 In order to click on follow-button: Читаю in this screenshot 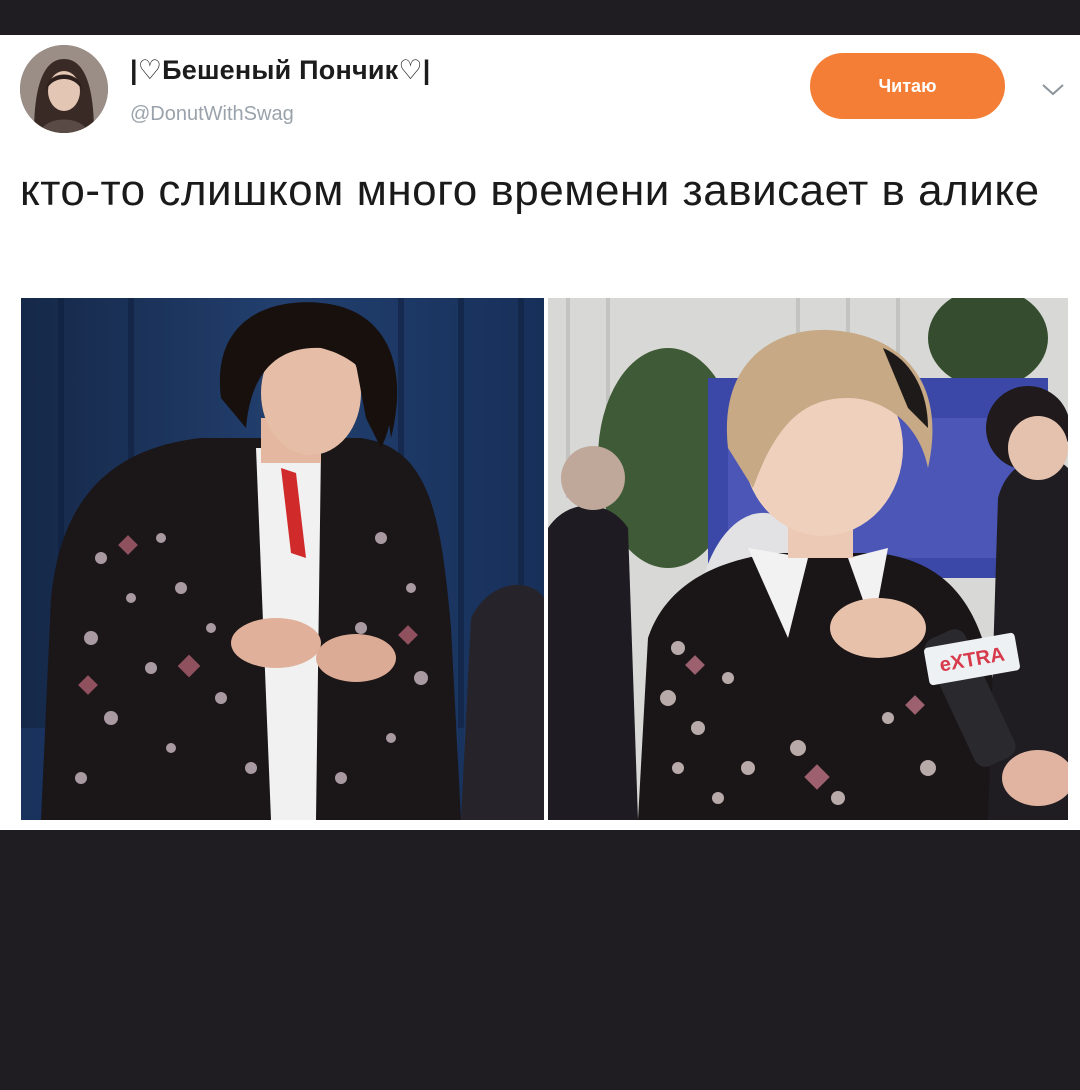, I will do `click(907, 86)`.